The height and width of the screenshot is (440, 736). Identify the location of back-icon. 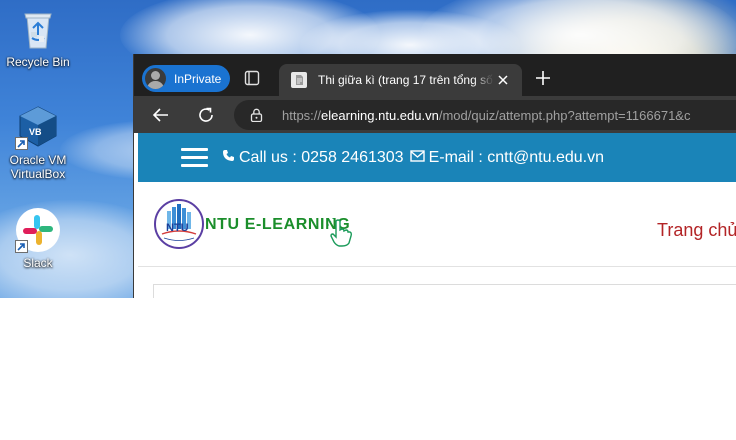
(161, 115).